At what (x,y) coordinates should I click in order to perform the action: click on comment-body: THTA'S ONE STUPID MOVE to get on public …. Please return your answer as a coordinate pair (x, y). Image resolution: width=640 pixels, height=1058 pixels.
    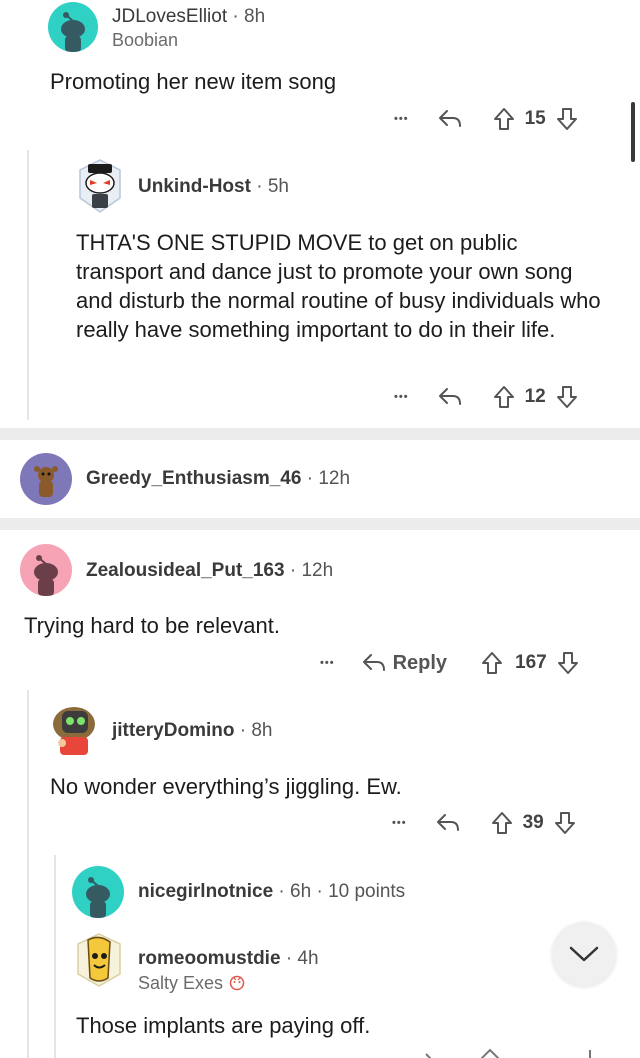
    Looking at the image, I should click on (338, 286).